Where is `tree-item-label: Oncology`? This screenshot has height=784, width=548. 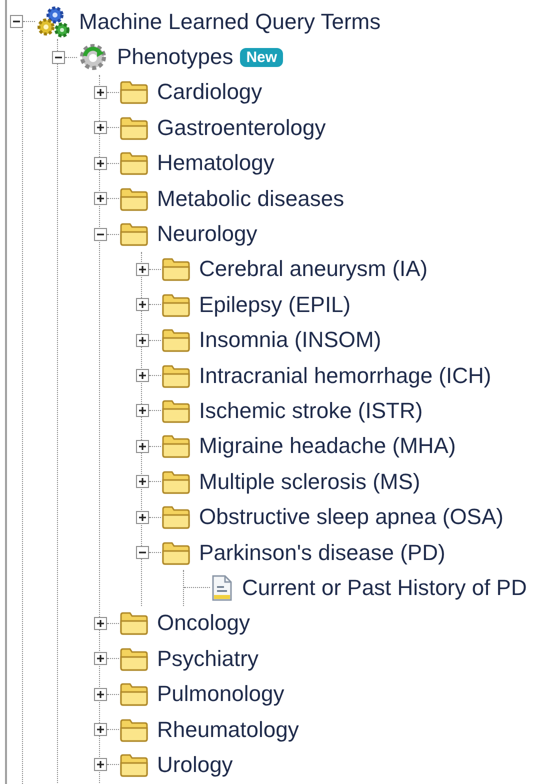
tree-item-label: Oncology is located at coordinates (203, 623).